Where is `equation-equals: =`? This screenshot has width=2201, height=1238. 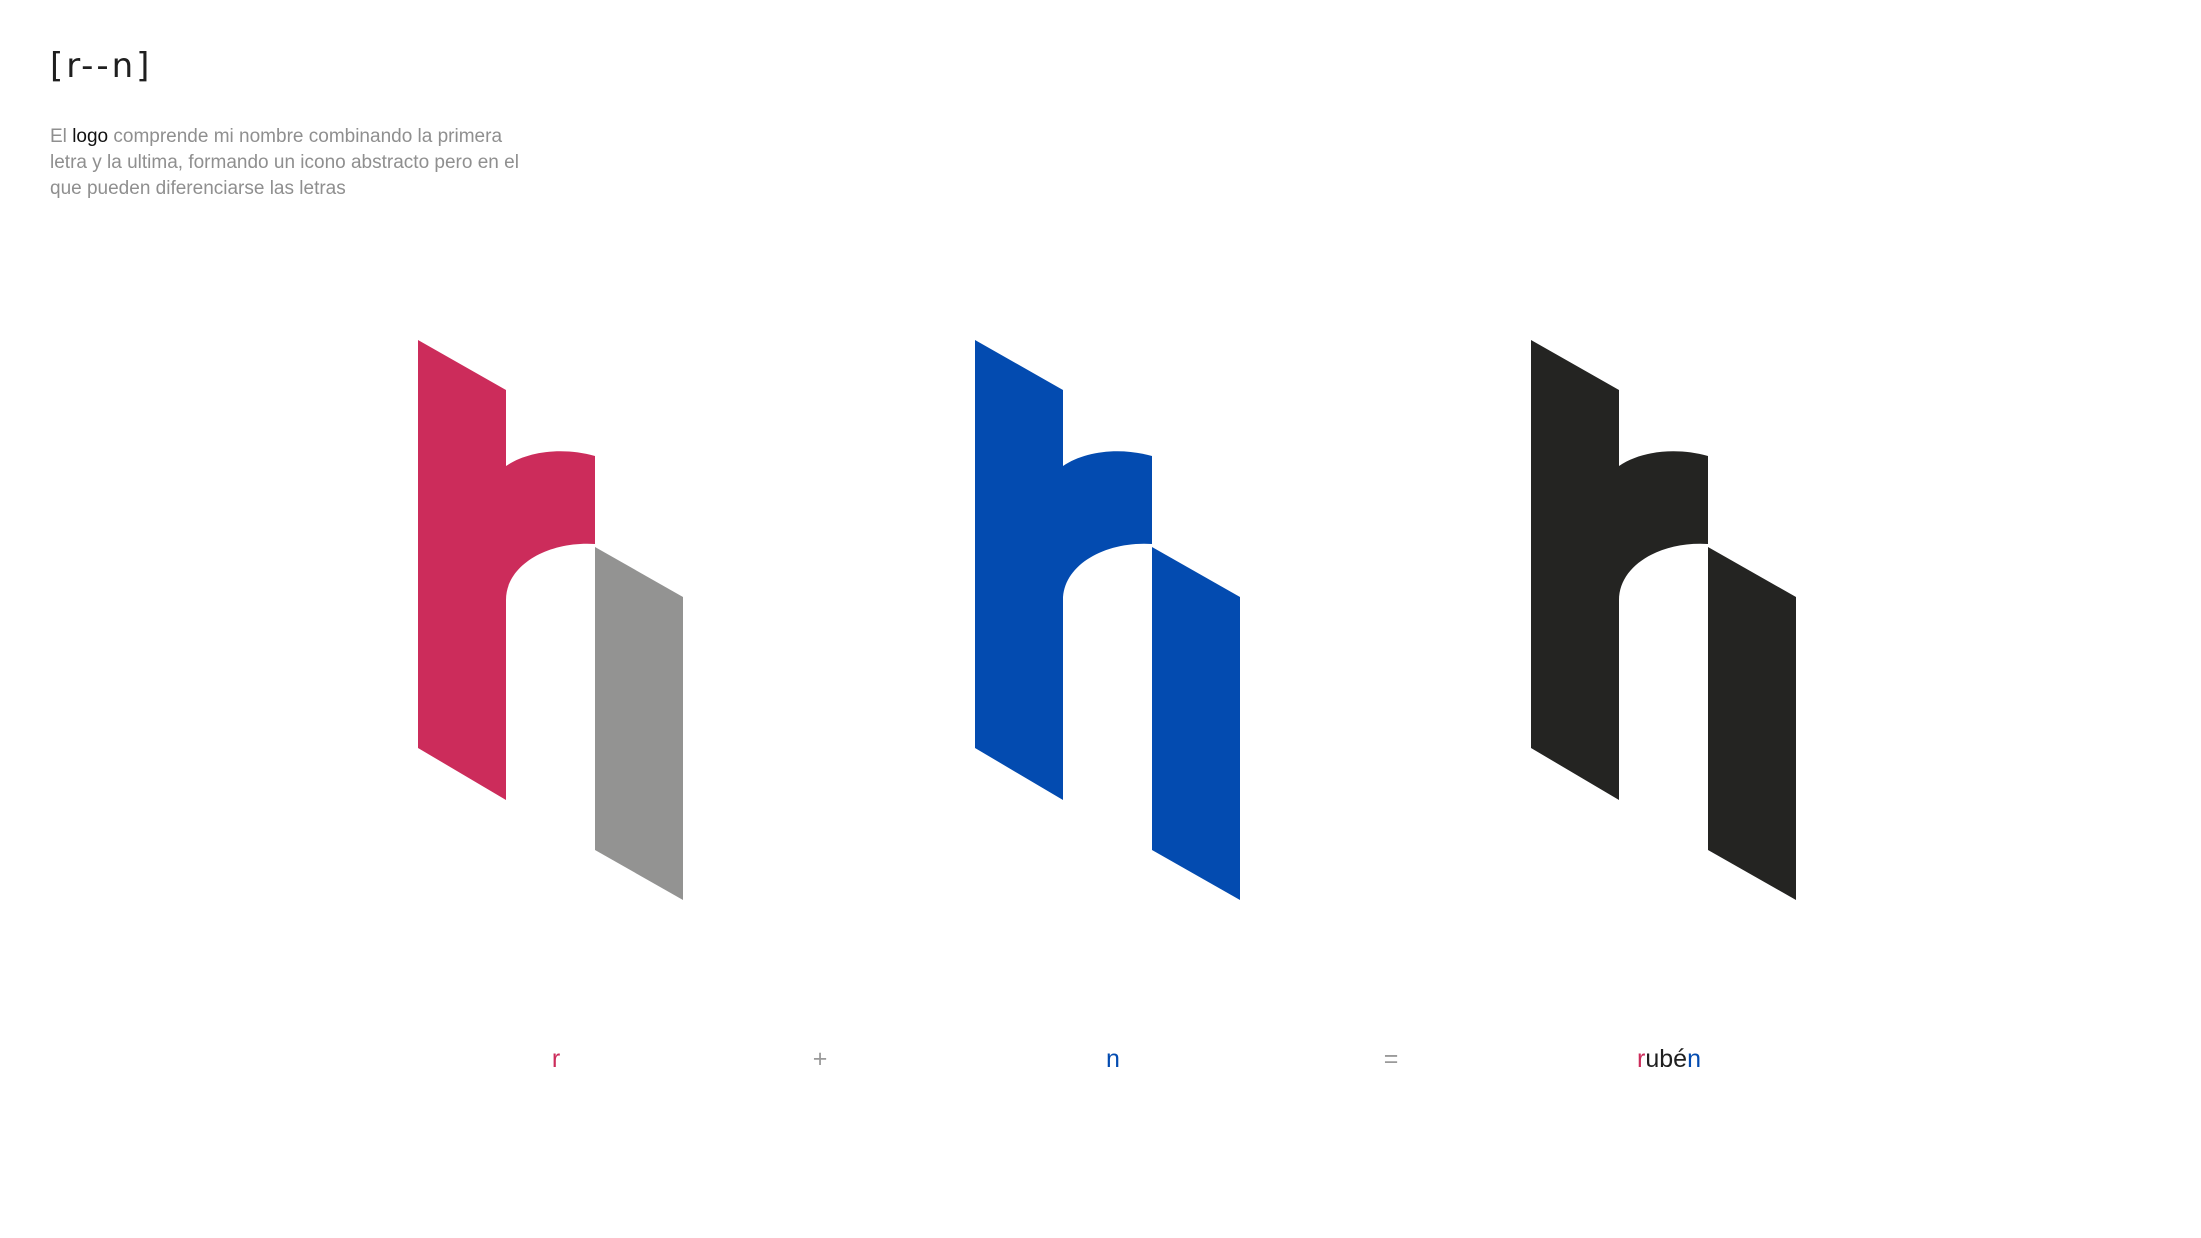
equation-equals: = is located at coordinates (1391, 1059).